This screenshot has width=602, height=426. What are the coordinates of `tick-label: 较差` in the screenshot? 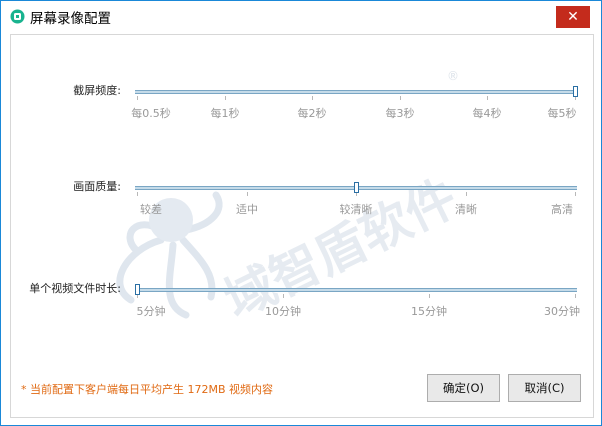 It's located at (151, 209).